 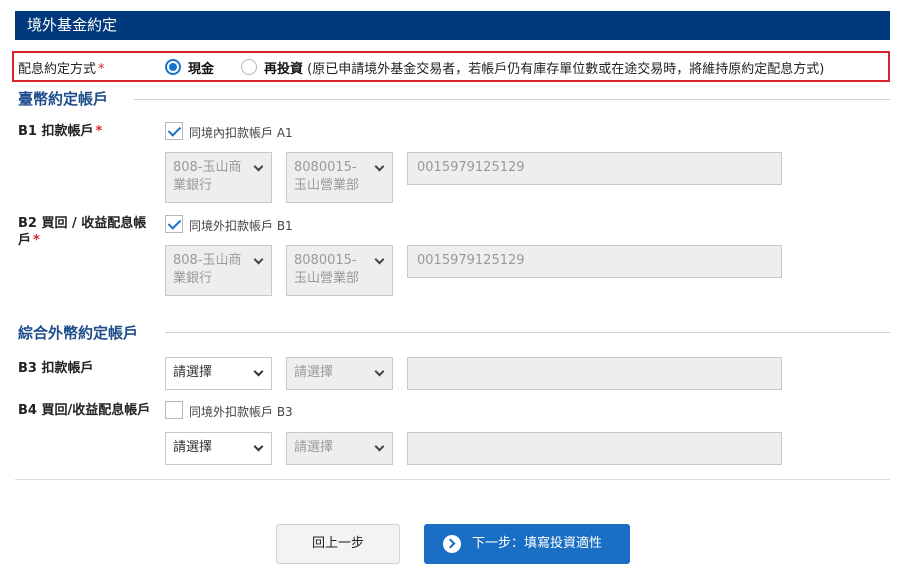 What do you see at coordinates (241, 133) in the screenshot?
I see `b1-checkbox-label: 同境內扣款帳戶 A1` at bounding box center [241, 133].